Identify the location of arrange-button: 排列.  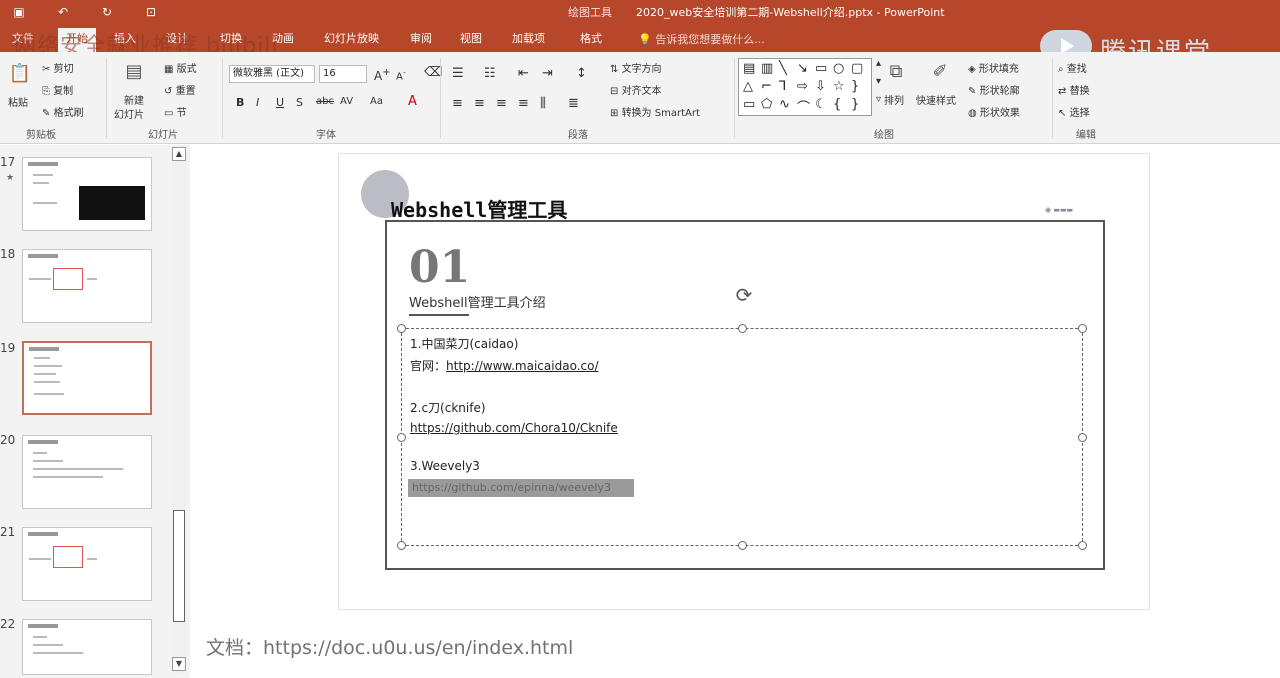
(894, 99).